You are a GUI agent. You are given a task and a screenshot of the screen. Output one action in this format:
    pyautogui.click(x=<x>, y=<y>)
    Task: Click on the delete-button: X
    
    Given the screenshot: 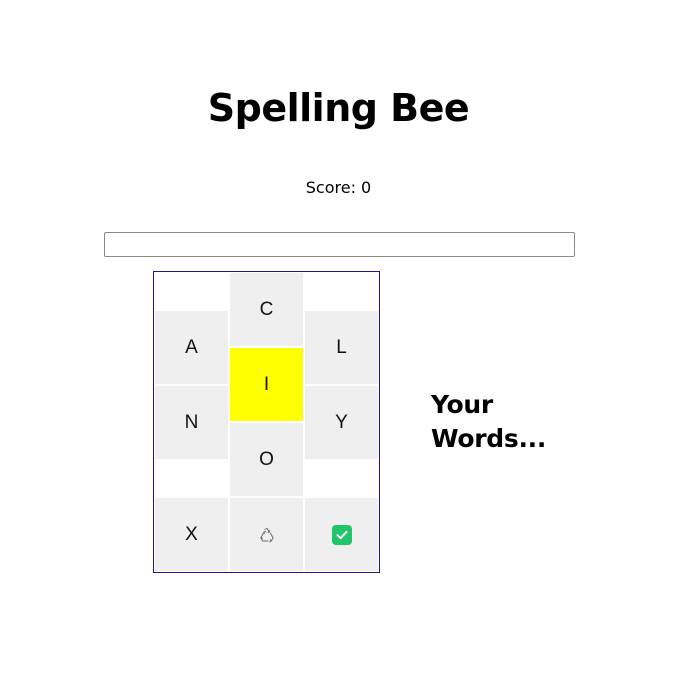 What is the action you would take?
    pyautogui.click(x=191, y=534)
    